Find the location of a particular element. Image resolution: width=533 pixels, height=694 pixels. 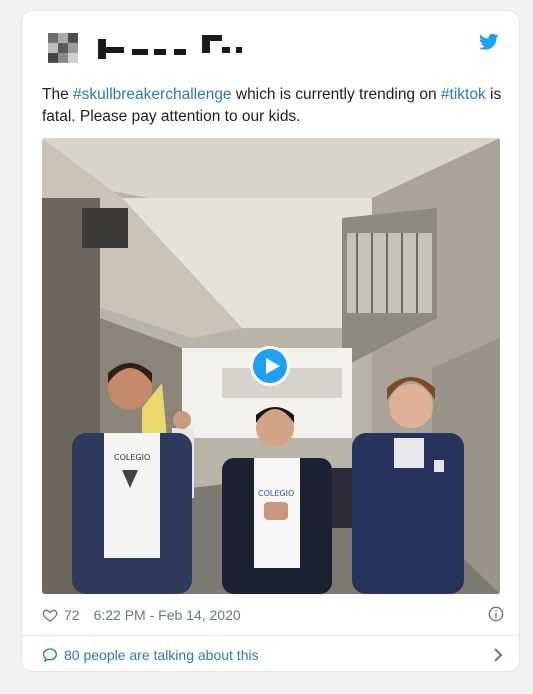

author-name-redacted is located at coordinates (170, 47).